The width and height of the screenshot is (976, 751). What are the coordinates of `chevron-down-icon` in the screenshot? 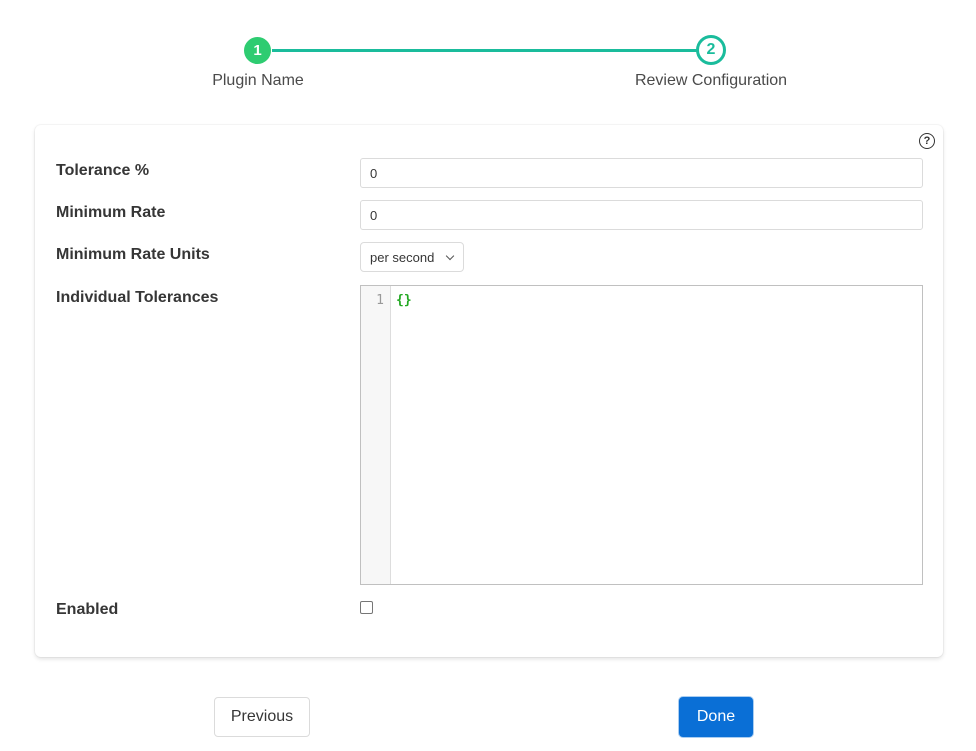 It's located at (450, 256).